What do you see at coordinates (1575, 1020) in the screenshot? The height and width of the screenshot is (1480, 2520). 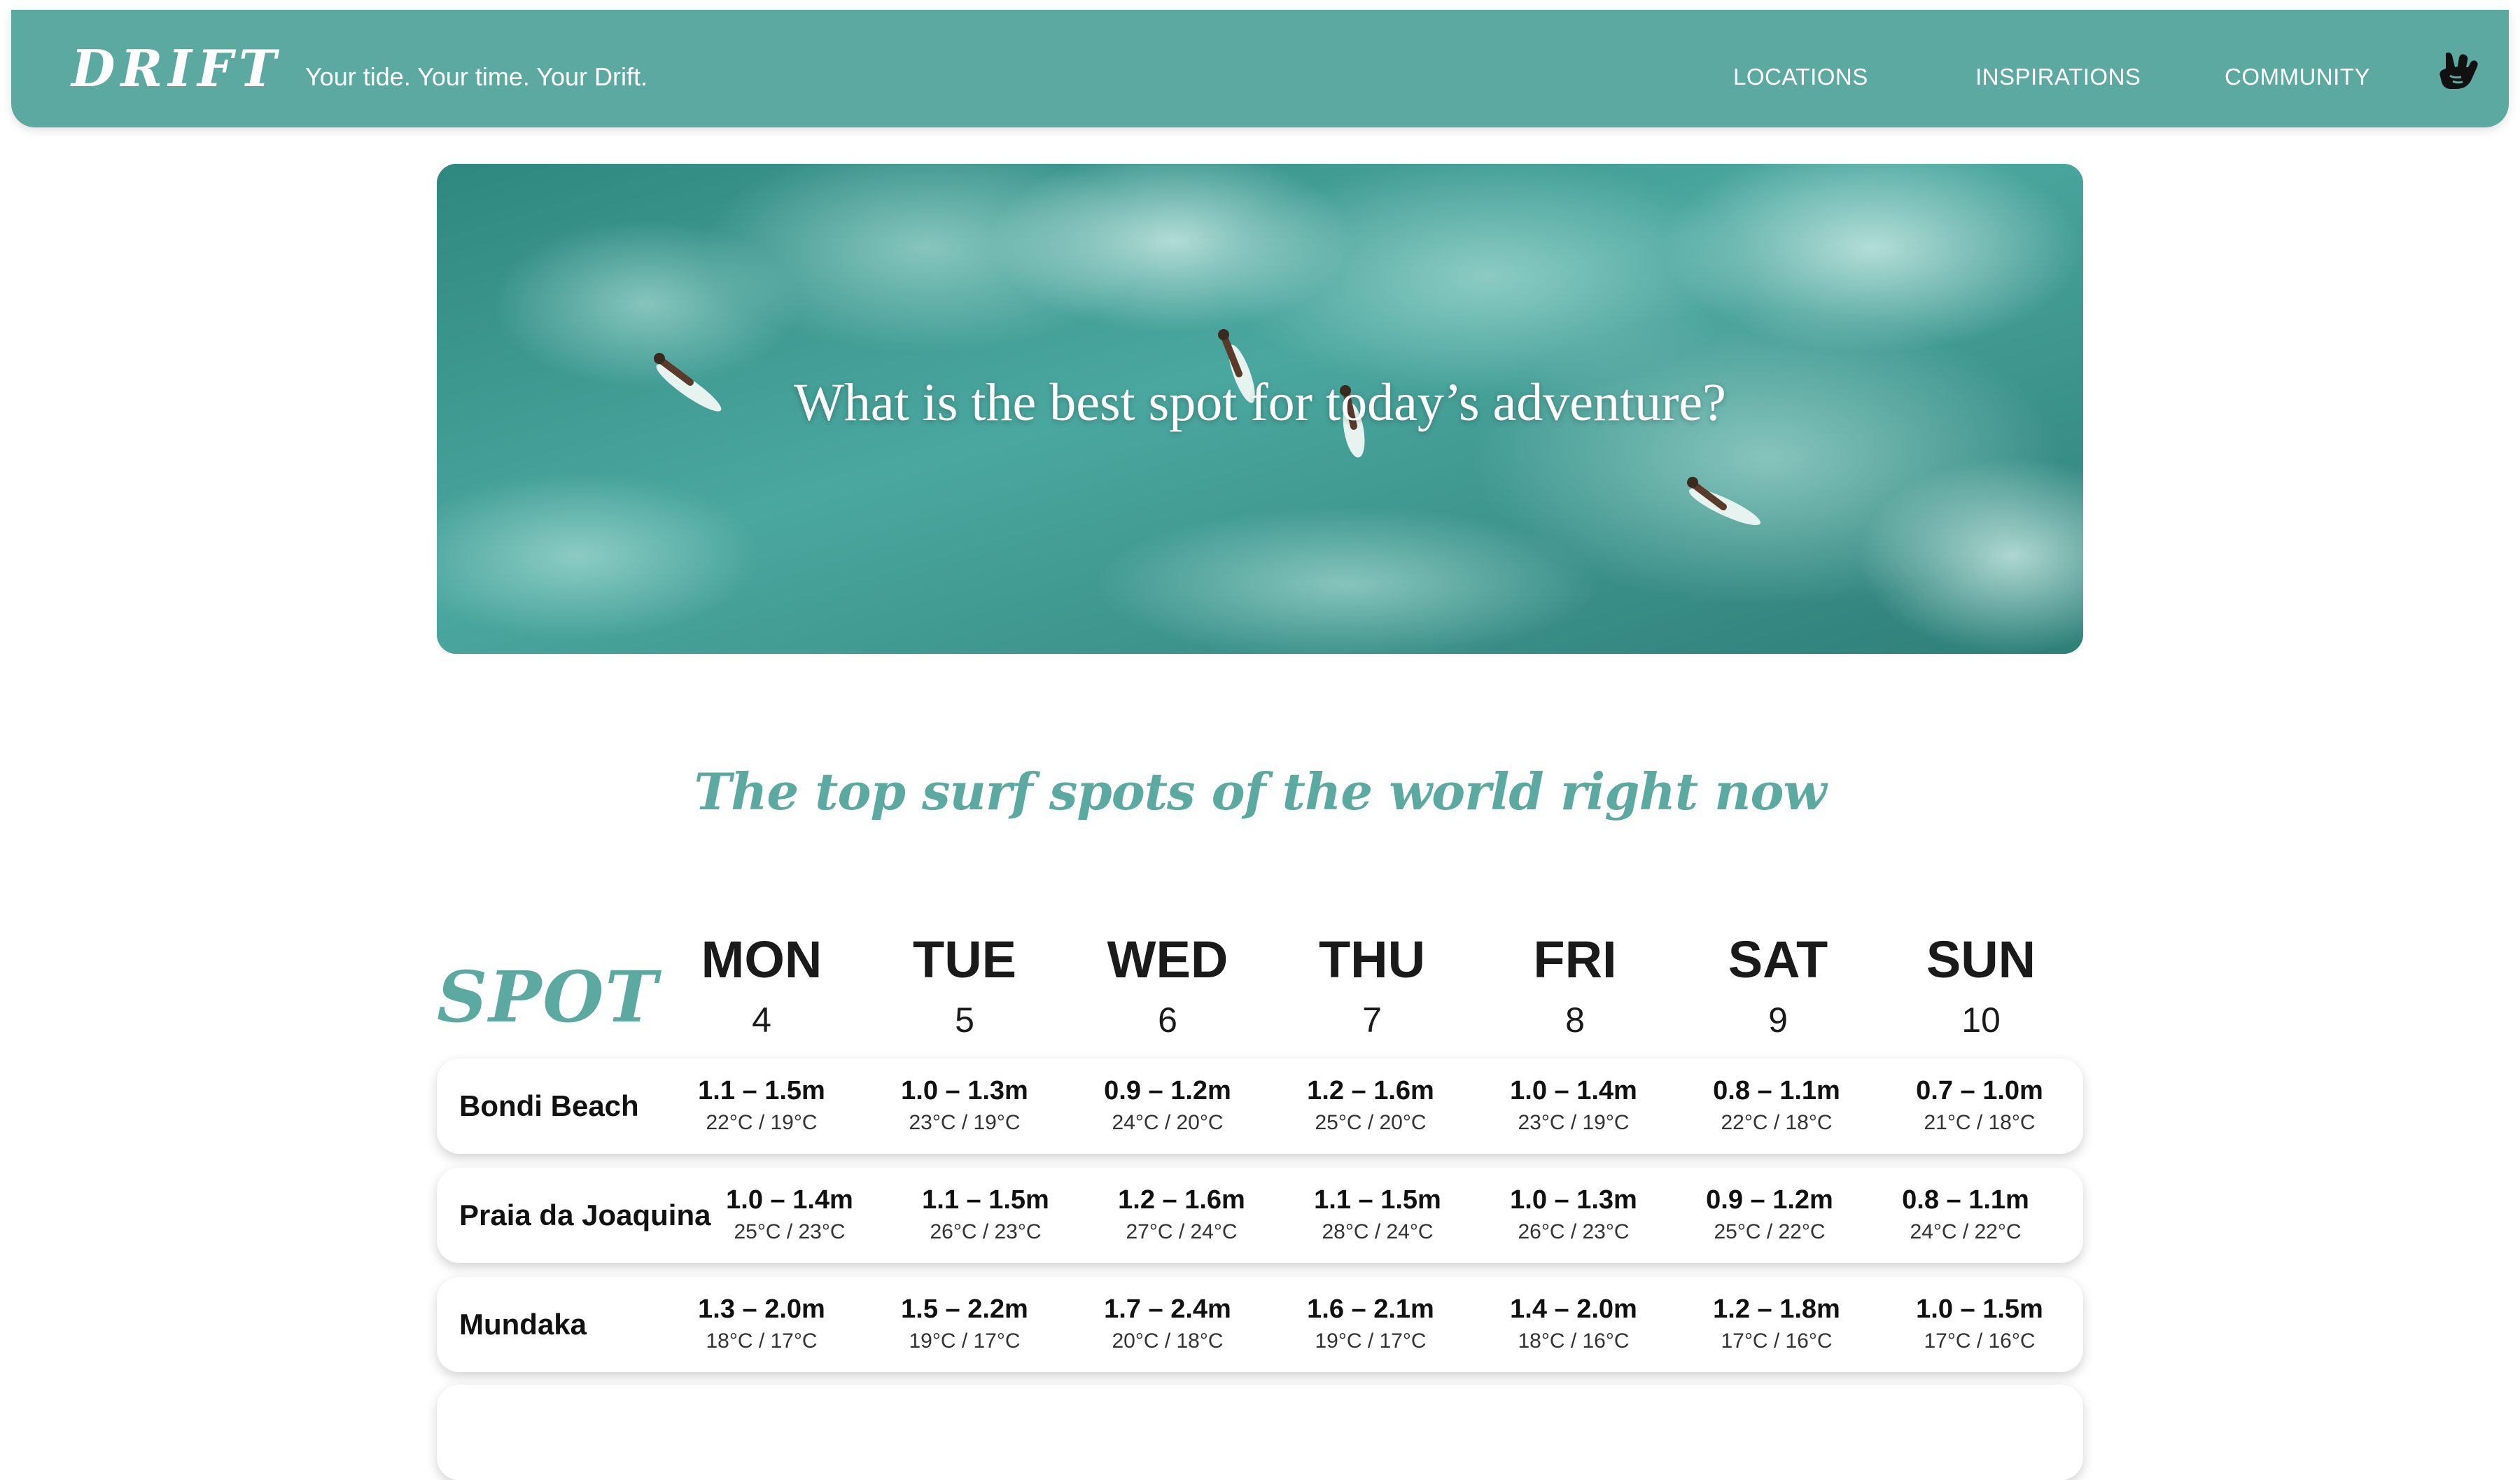 I see `day-number: 8` at bounding box center [1575, 1020].